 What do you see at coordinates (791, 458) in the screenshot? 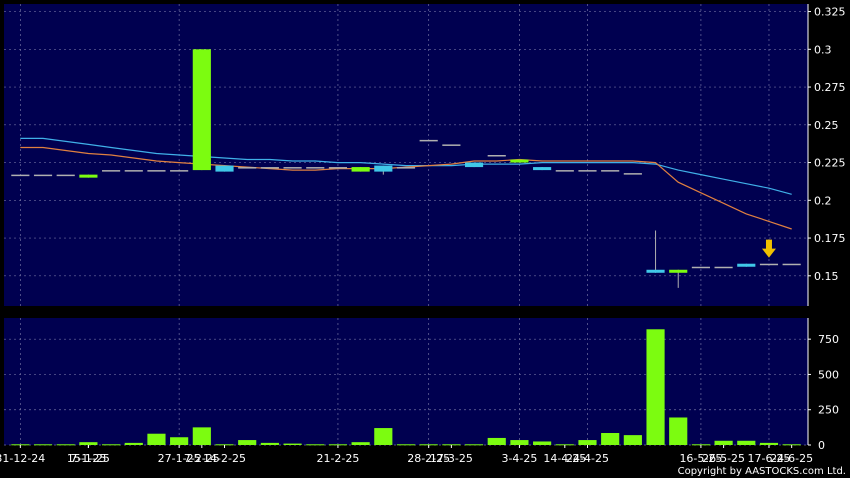
I see `date-tick-label: 24-6-25` at bounding box center [791, 458].